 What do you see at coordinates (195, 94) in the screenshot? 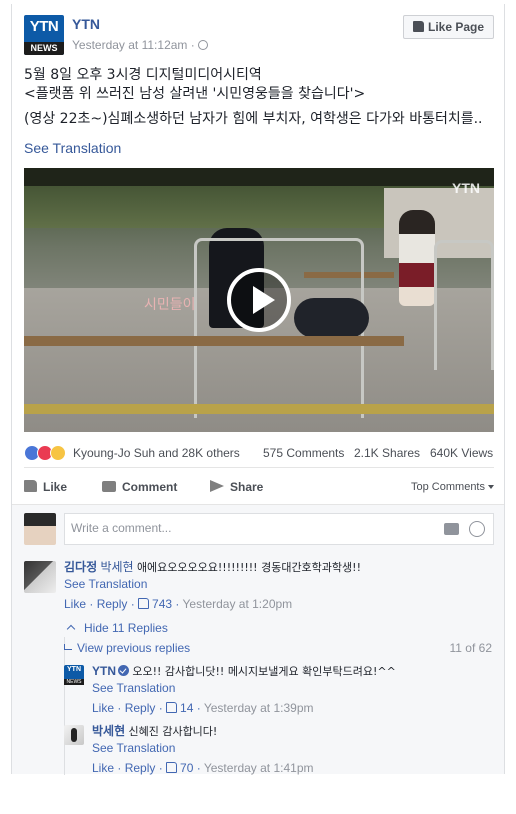
I see `post-line-2: <플랫폼 위 쓰러진 남성 살려낸 '시민영웅들을 찾습니다'>` at bounding box center [195, 94].